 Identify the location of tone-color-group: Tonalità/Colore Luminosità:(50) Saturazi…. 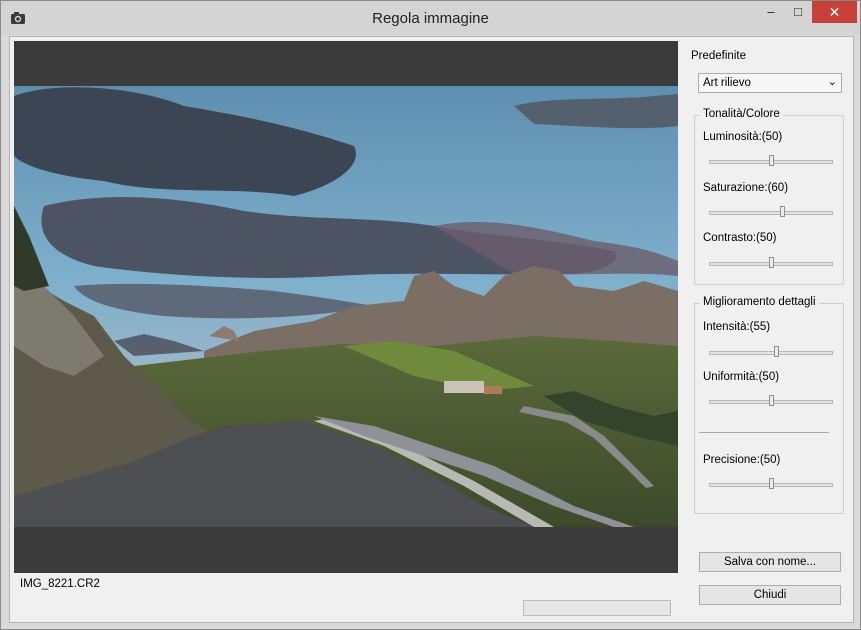
(769, 196).